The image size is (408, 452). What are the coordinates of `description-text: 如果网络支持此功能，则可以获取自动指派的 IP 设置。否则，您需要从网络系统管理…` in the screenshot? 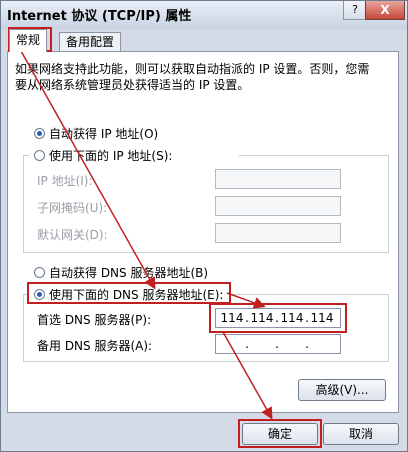 It's located at (192, 77).